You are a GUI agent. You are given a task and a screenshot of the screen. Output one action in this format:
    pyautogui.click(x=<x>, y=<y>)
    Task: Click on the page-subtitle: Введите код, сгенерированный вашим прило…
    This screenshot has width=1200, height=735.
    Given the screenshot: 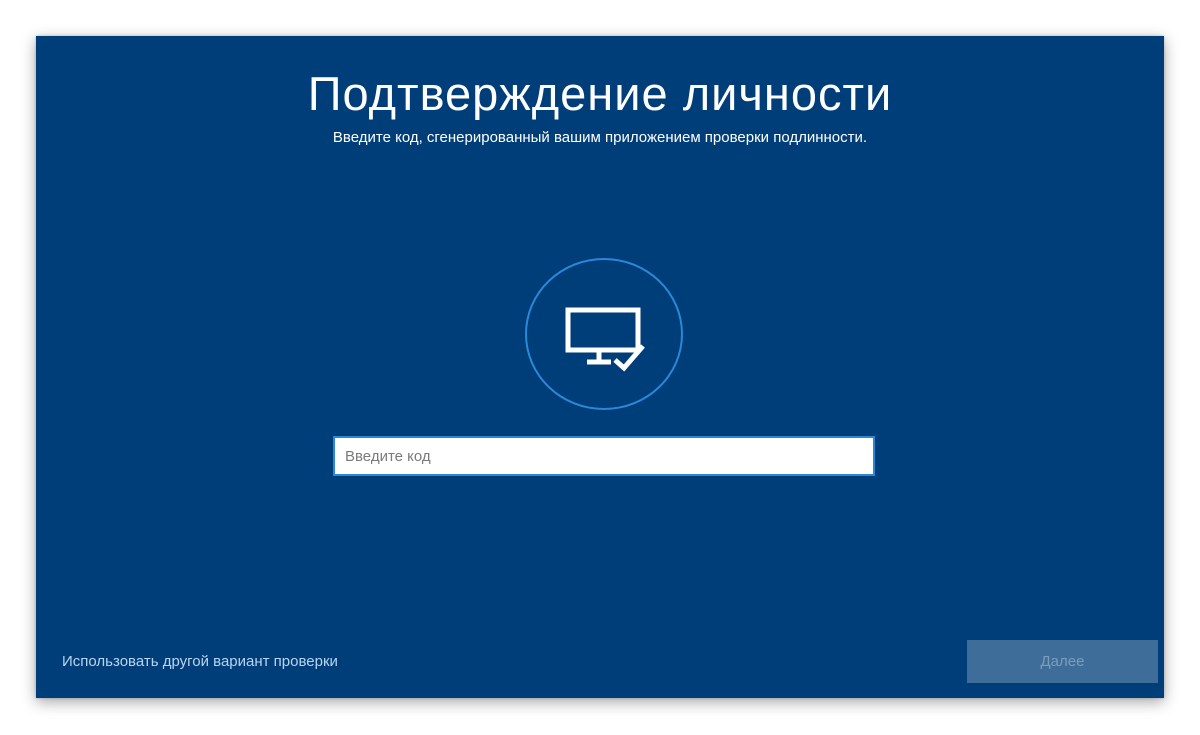 What is the action you would take?
    pyautogui.click(x=600, y=137)
    